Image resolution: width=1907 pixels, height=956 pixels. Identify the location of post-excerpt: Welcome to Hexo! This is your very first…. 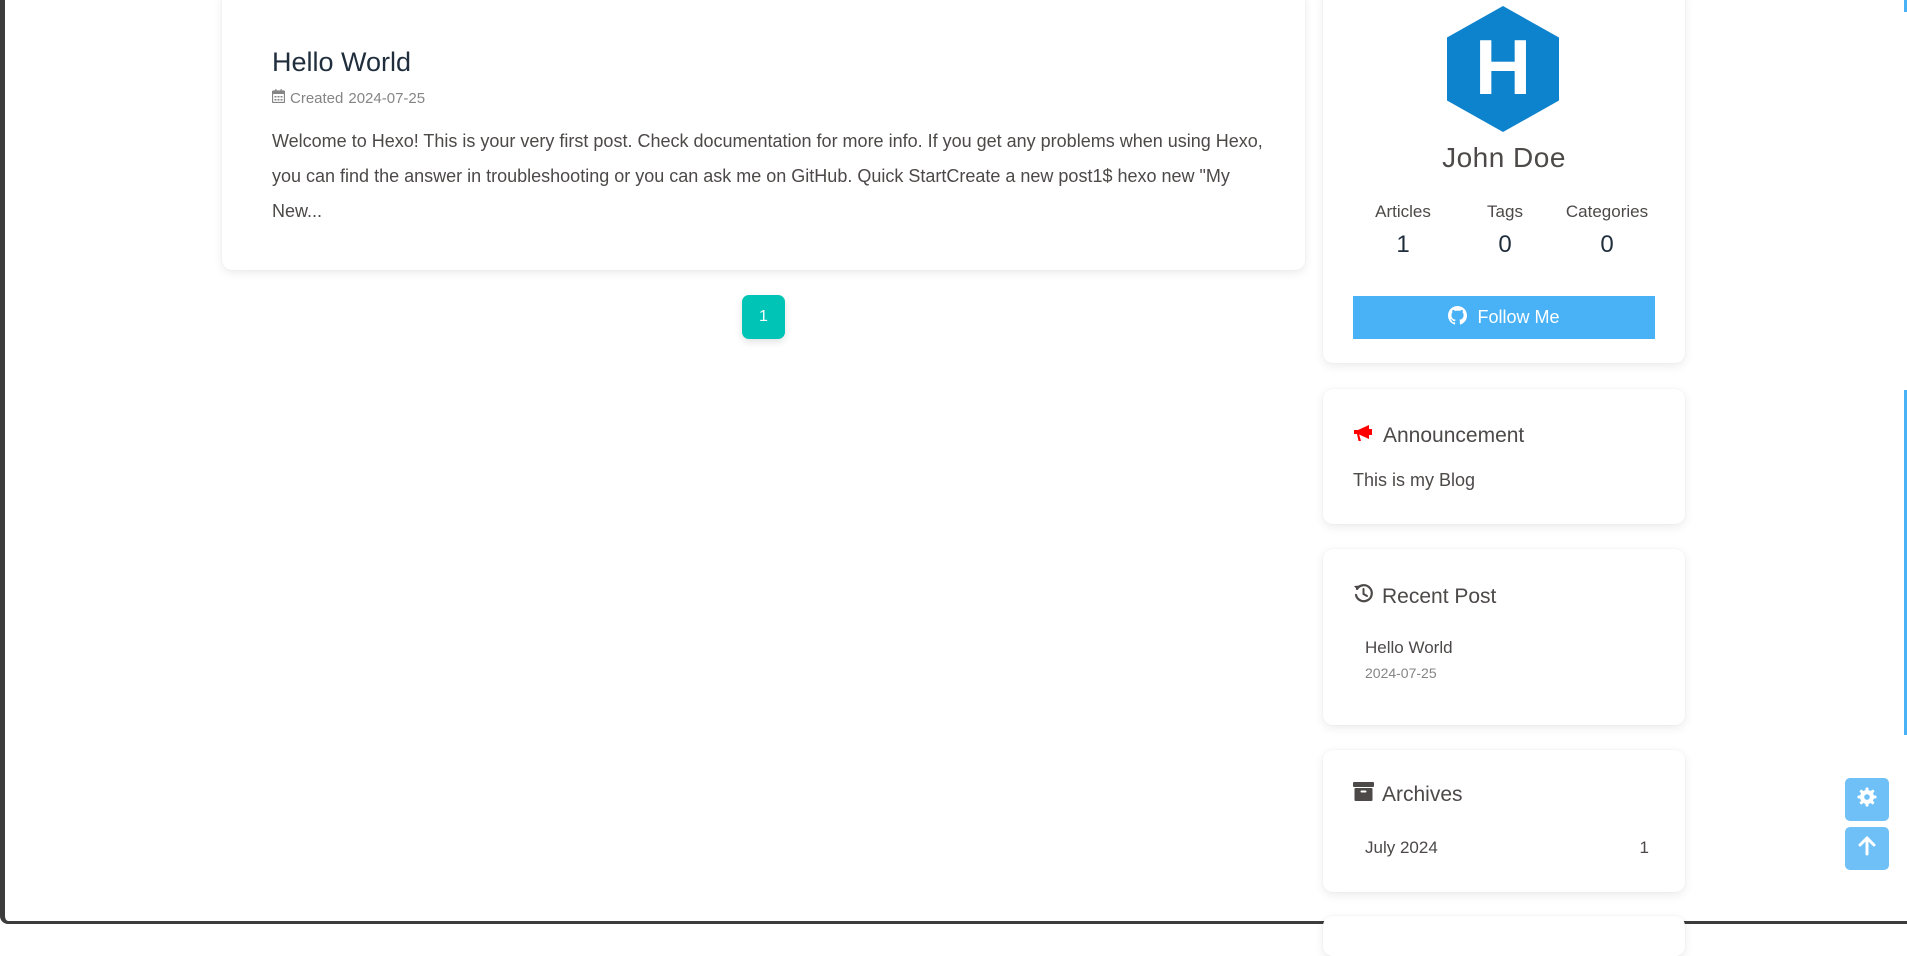
(767, 176).